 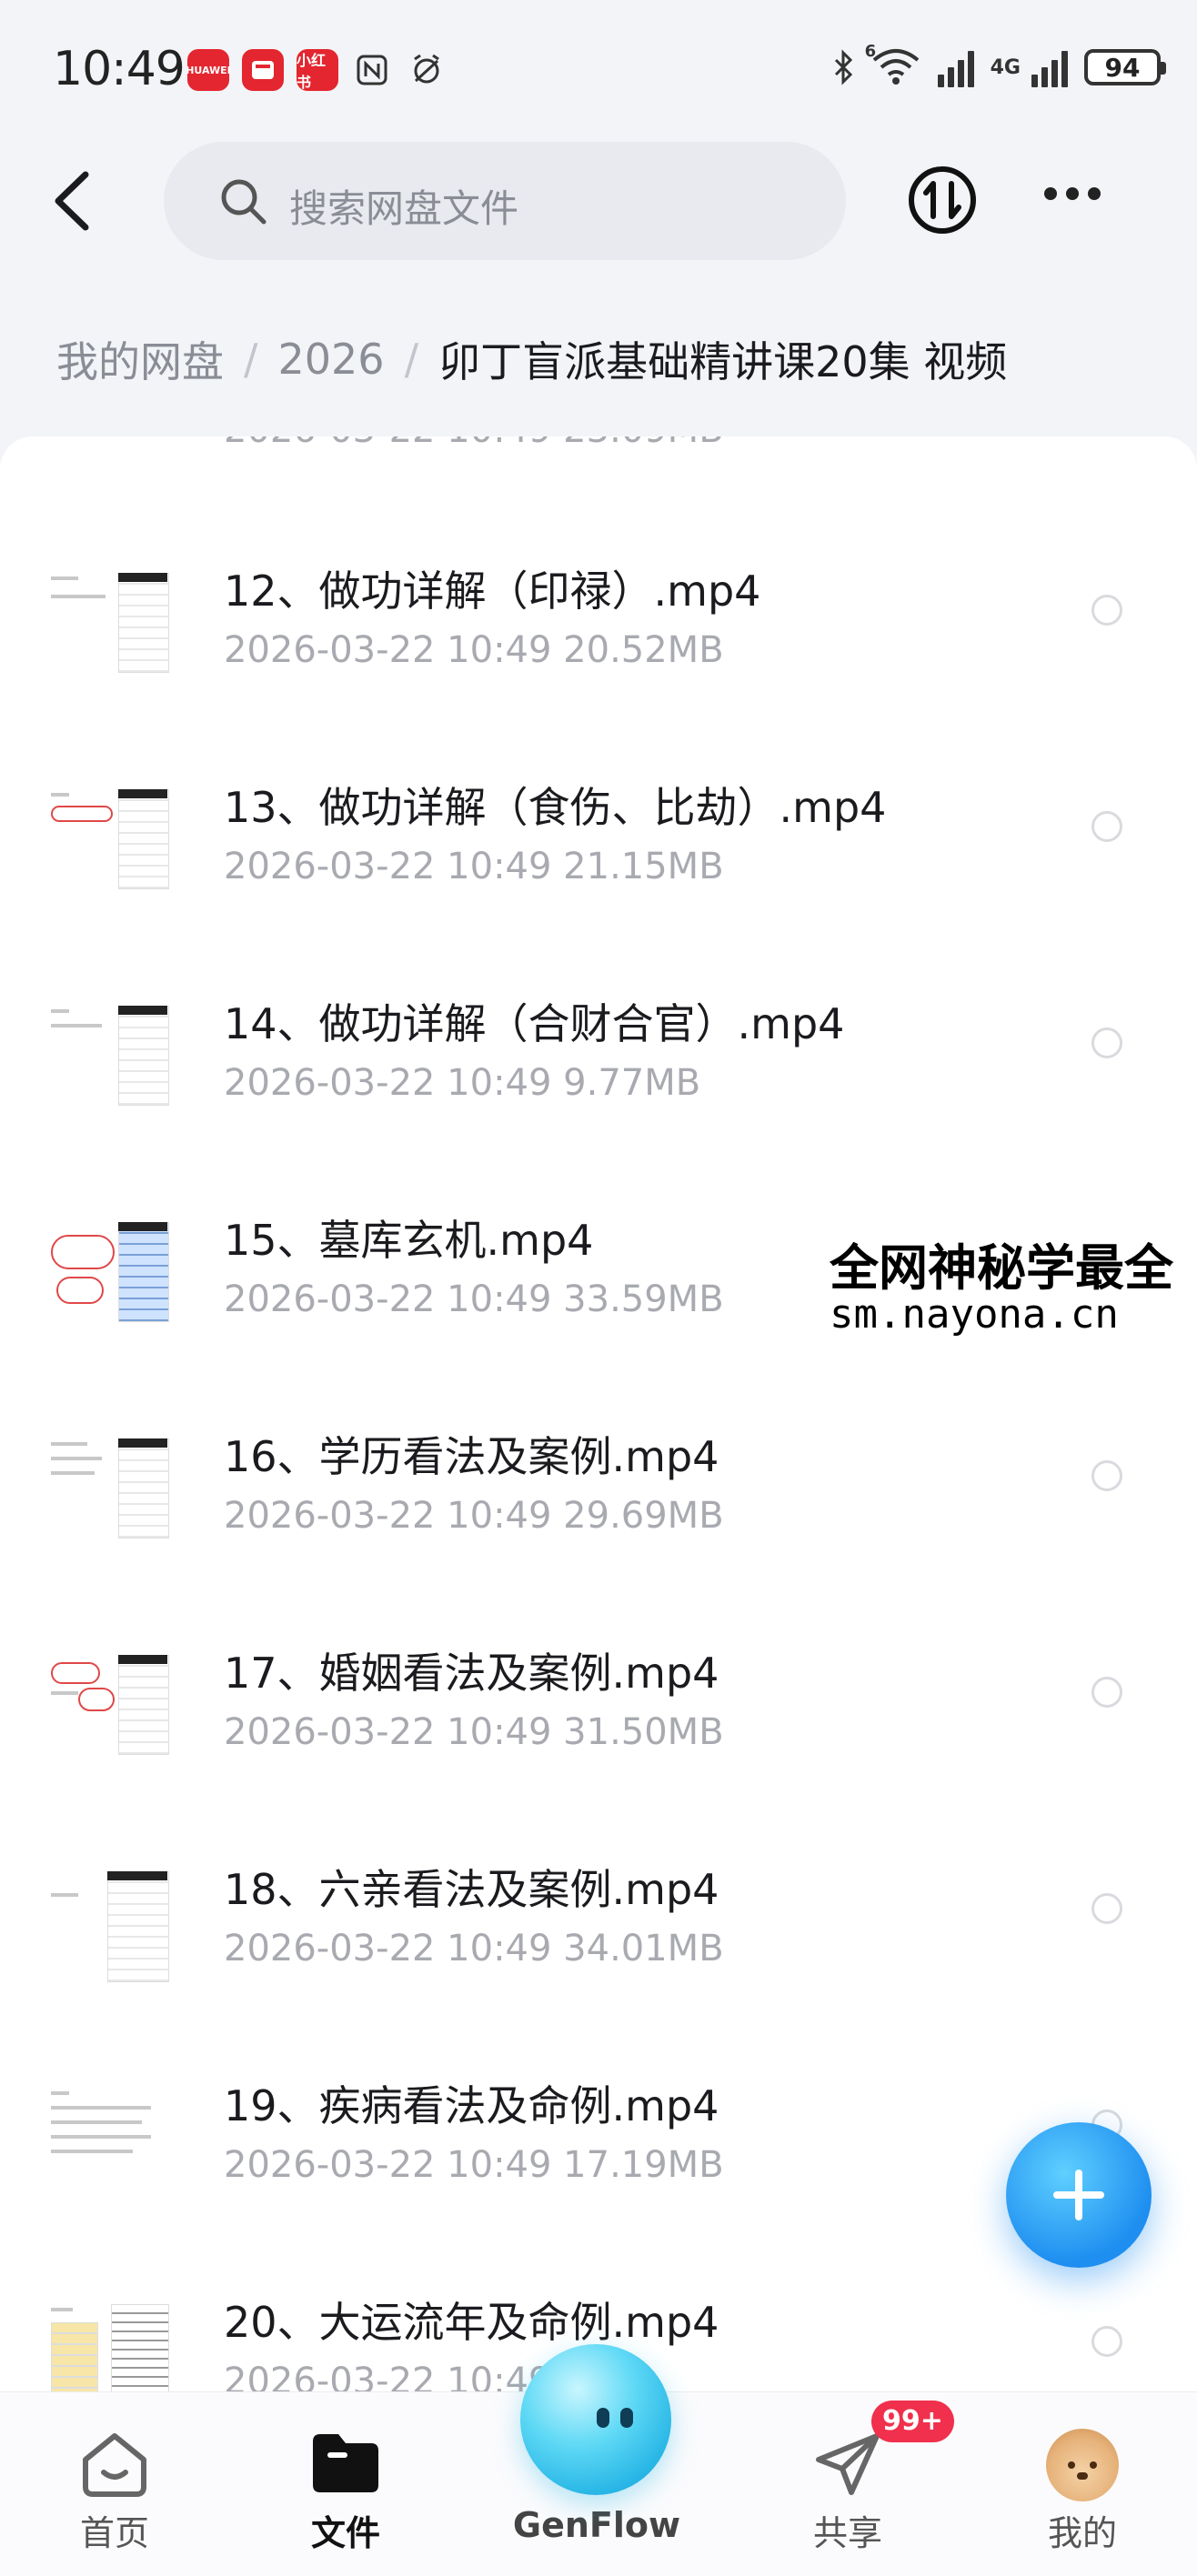 What do you see at coordinates (471, 2322) in the screenshot?
I see `file-name: 20、大运流年及命例.mp4` at bounding box center [471, 2322].